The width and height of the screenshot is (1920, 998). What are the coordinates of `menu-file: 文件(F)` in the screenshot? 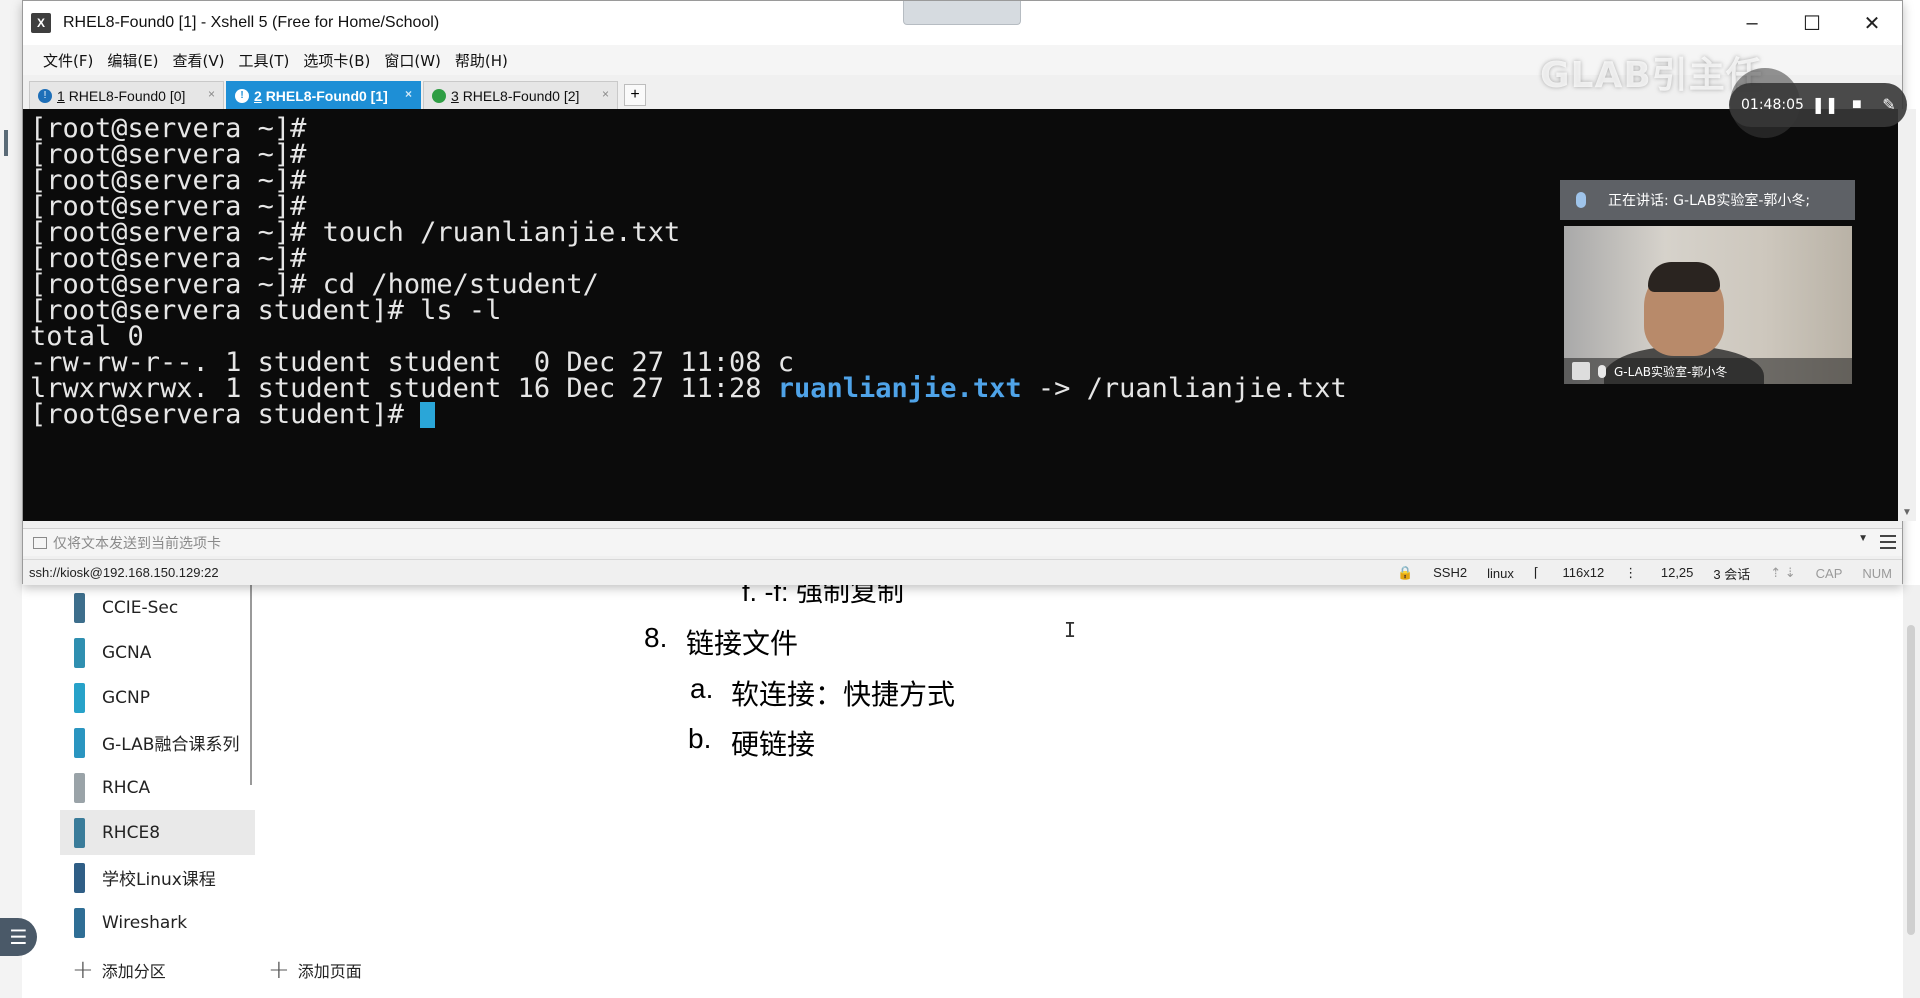 It's located at (68, 60).